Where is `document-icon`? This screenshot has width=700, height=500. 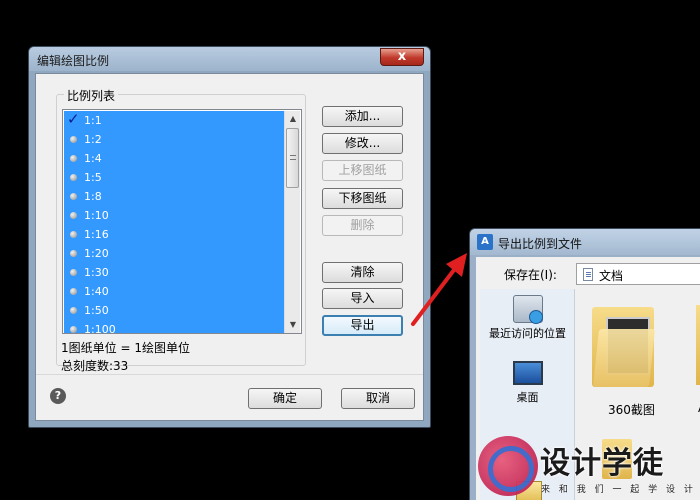
document-icon is located at coordinates (588, 274).